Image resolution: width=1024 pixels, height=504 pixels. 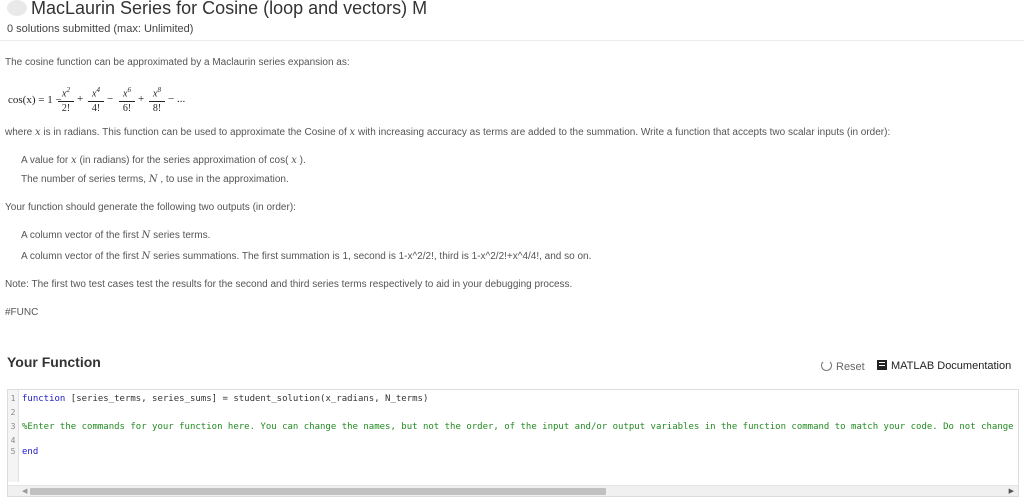 I want to click on documentation-icon, so click(x=882, y=365).